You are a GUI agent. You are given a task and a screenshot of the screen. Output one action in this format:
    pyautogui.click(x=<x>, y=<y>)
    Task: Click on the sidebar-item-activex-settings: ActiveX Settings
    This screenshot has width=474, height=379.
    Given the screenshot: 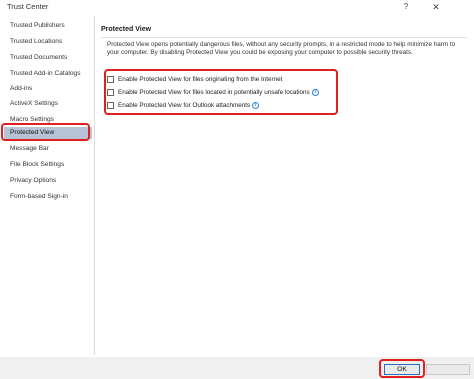 What is the action you would take?
    pyautogui.click(x=48, y=104)
    